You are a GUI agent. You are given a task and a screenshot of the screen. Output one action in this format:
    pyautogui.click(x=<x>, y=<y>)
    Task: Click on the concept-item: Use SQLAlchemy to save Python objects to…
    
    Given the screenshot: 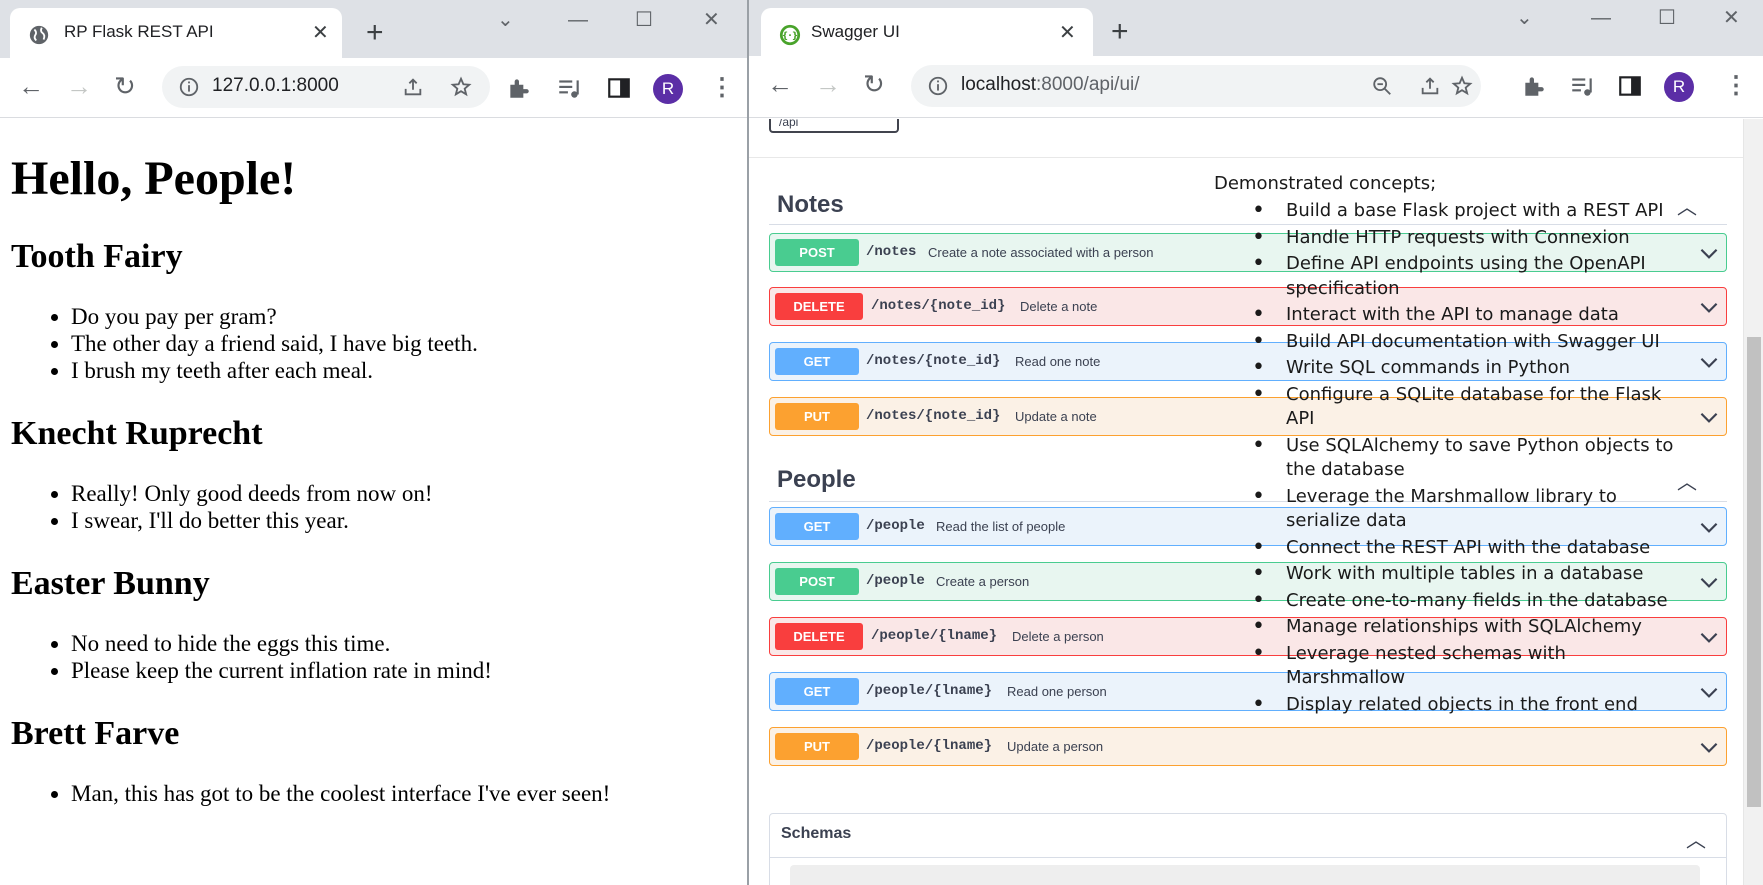 What is the action you would take?
    pyautogui.click(x=1463, y=458)
    